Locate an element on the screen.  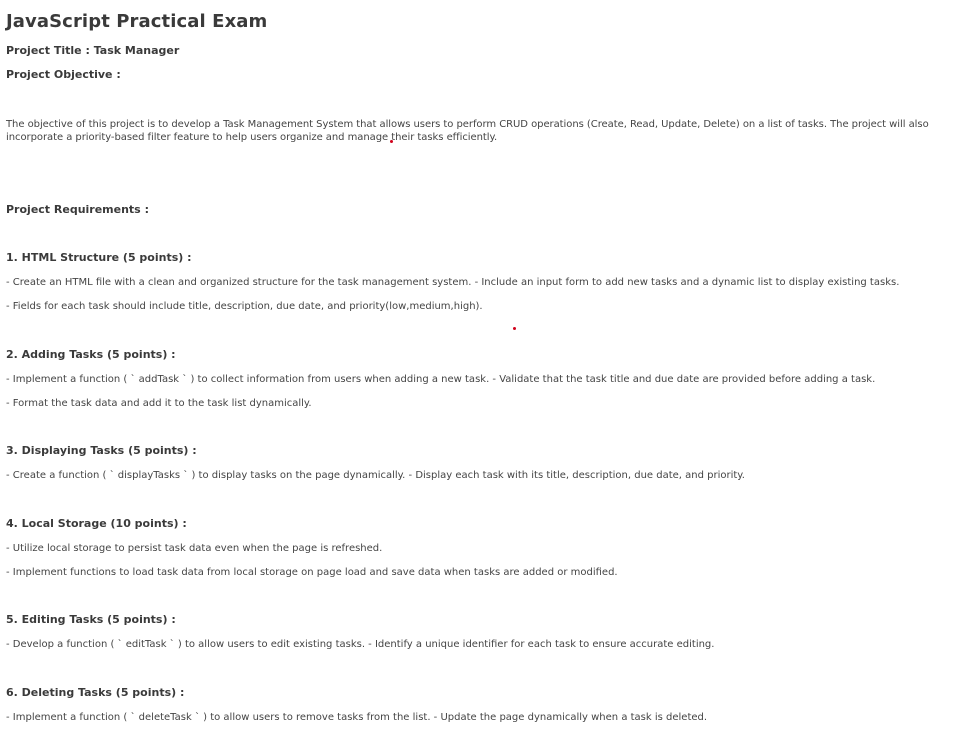
requirements-heading: Project Requirements : is located at coordinates (77, 209).